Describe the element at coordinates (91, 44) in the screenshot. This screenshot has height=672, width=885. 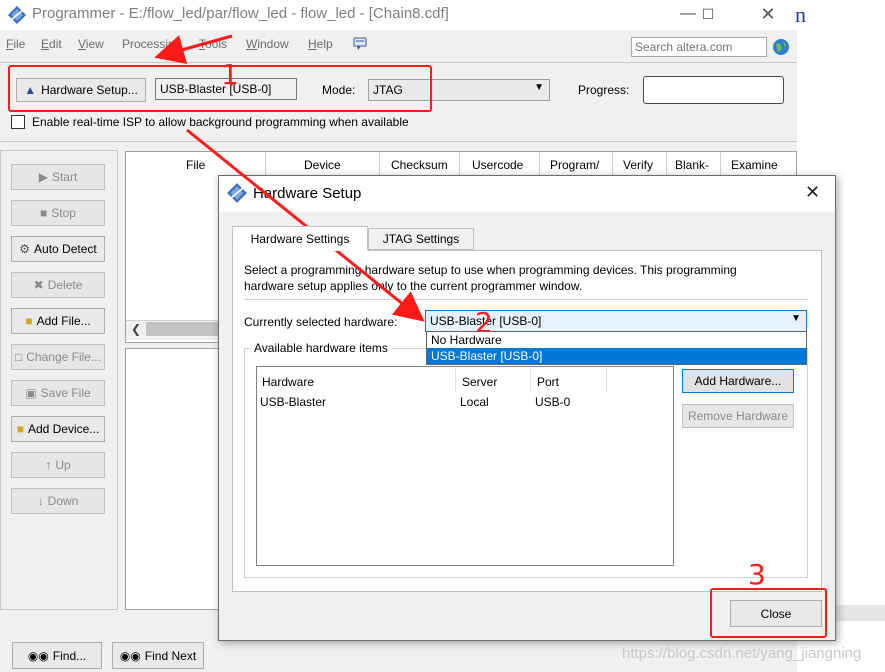
I see `menu-view: View` at that location.